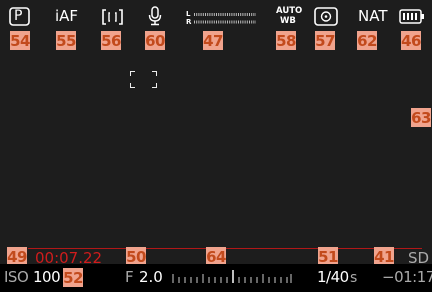 This screenshot has height=292, width=432. Describe the element at coordinates (326, 16) in the screenshot. I see `metering-mode-icon` at that location.